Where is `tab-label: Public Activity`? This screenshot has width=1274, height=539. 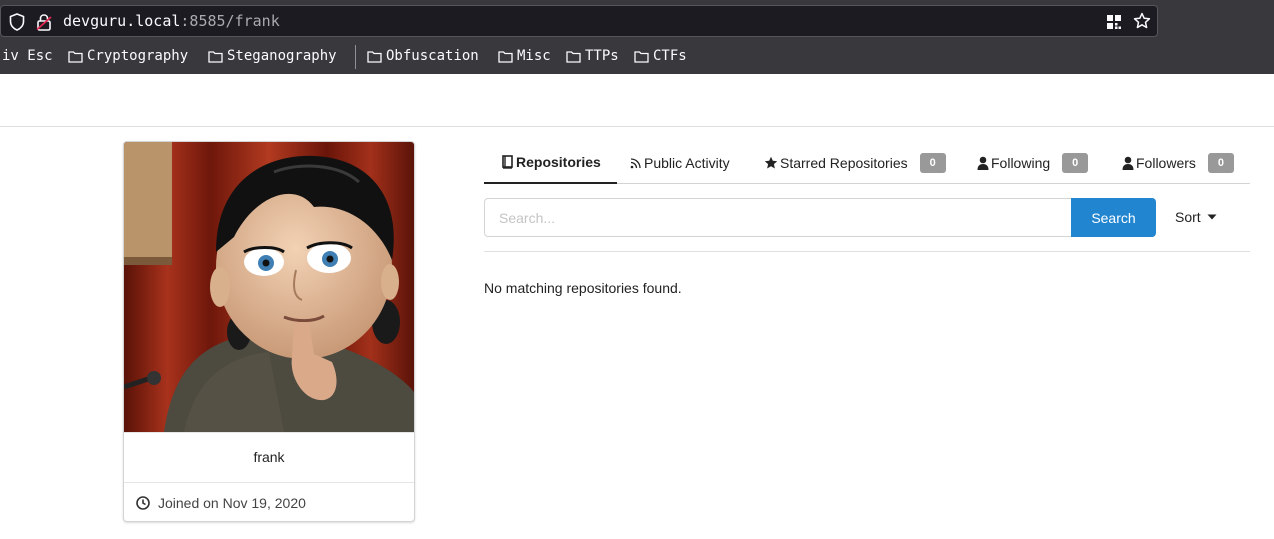
tab-label: Public Activity is located at coordinates (687, 162).